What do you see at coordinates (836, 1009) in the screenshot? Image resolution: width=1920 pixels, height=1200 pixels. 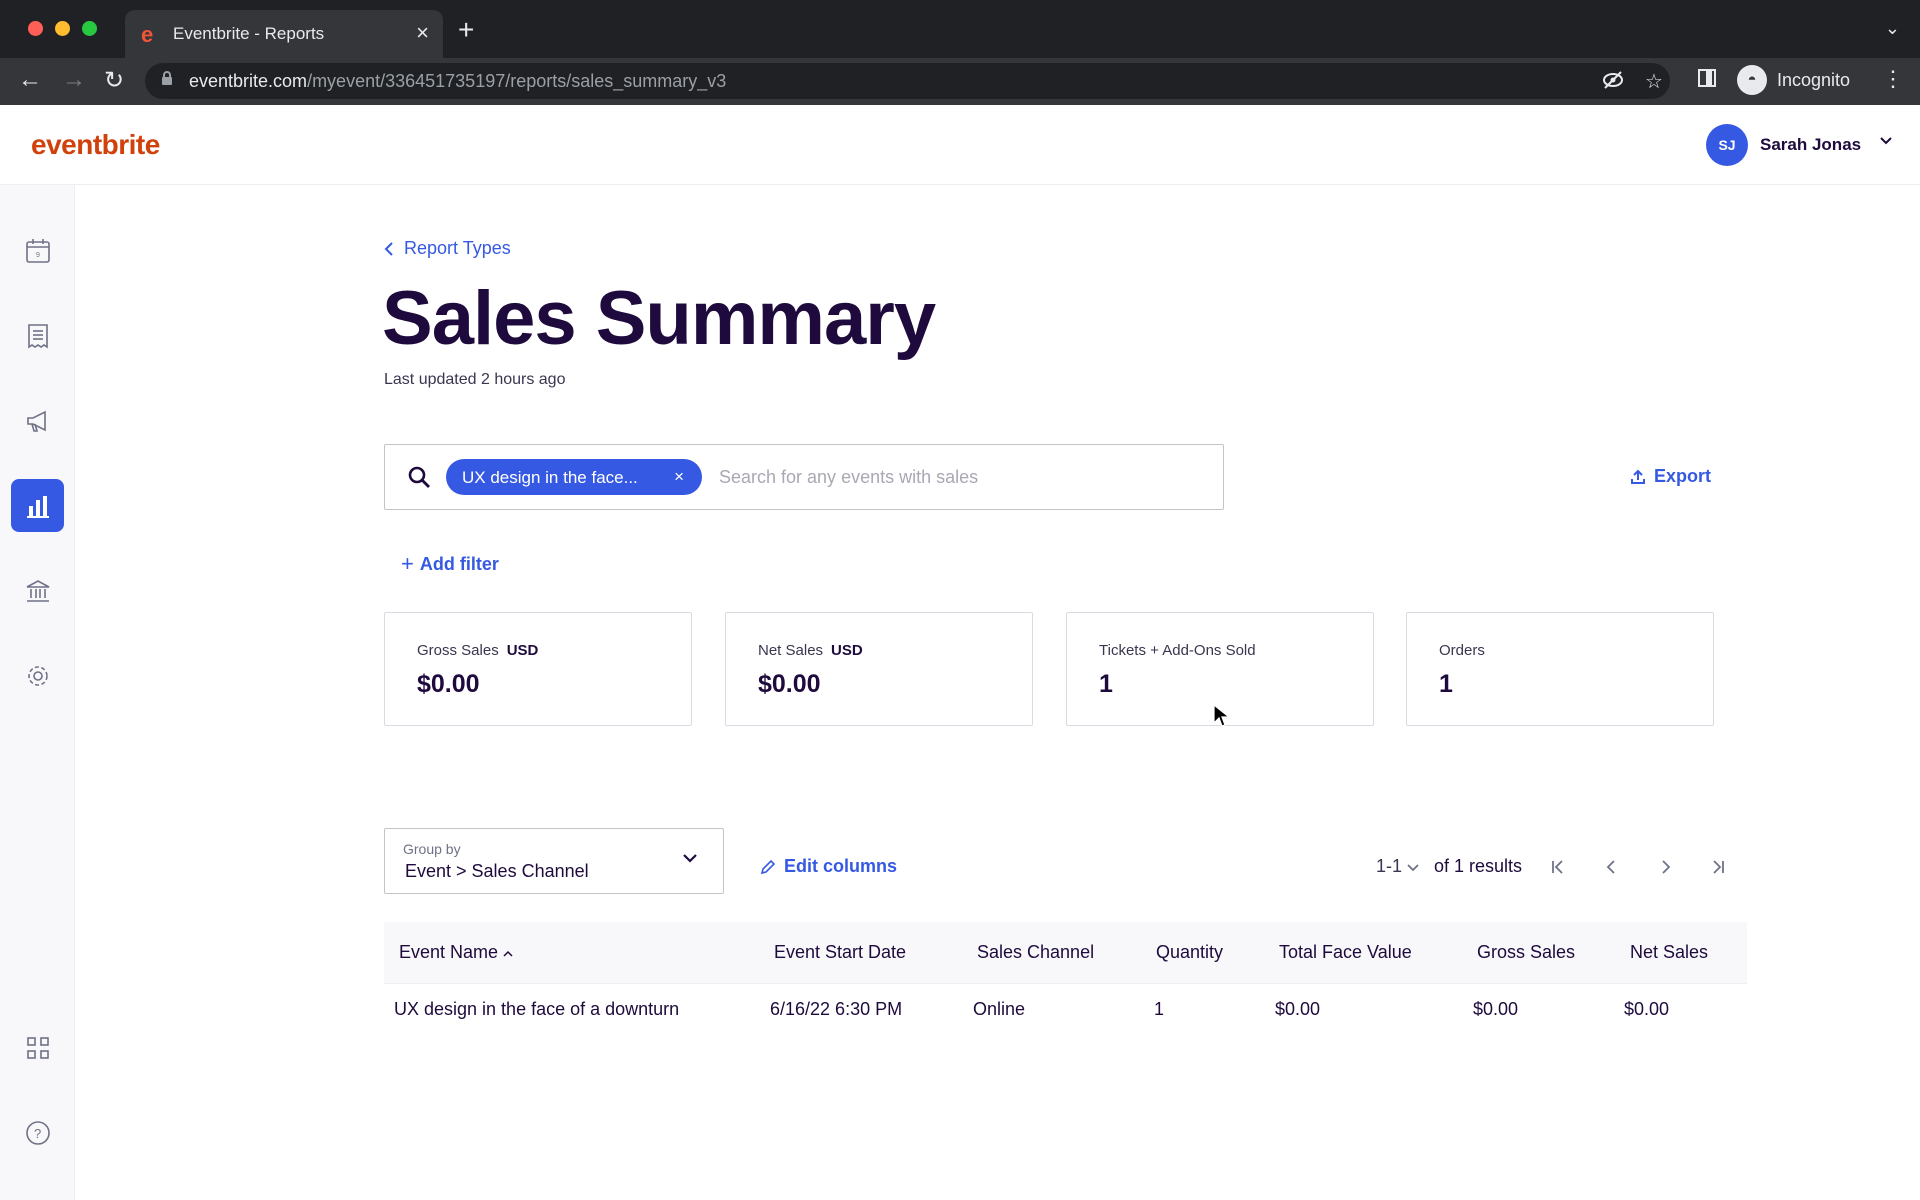 I see `cell-event-start-date: 6/16/22 6:30 PM` at bounding box center [836, 1009].